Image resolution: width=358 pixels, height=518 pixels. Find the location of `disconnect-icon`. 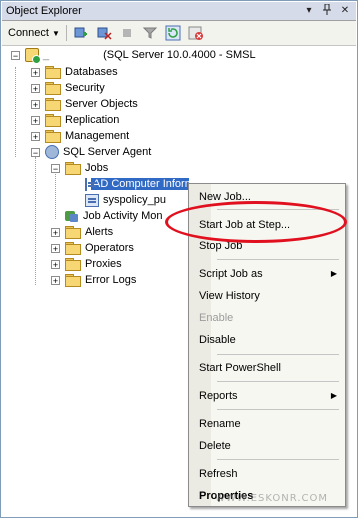

disconnect-icon is located at coordinates (196, 33).